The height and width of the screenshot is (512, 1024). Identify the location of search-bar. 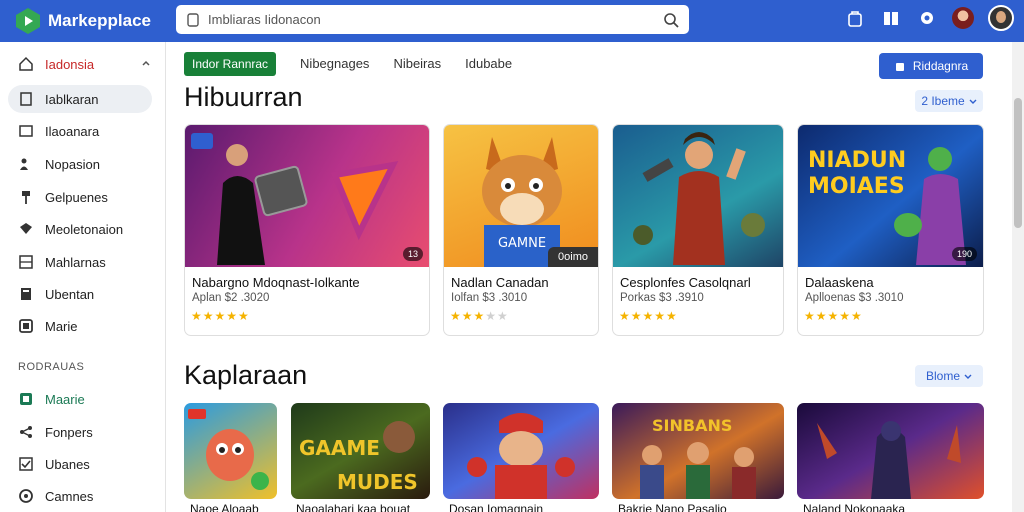
(432, 19).